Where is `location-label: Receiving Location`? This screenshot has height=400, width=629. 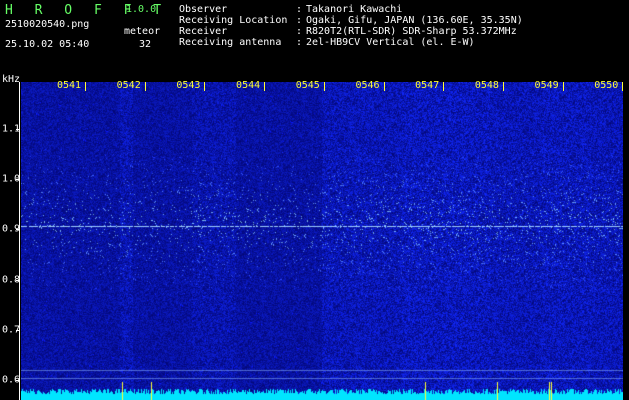 location-label: Receiving Location is located at coordinates (233, 20).